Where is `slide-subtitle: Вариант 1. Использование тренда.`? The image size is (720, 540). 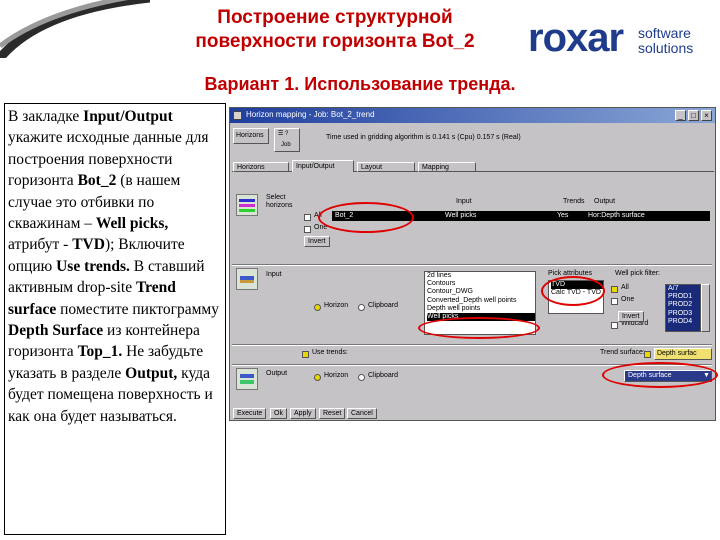
slide-subtitle: Вариант 1. Использование тренда. is located at coordinates (360, 84).